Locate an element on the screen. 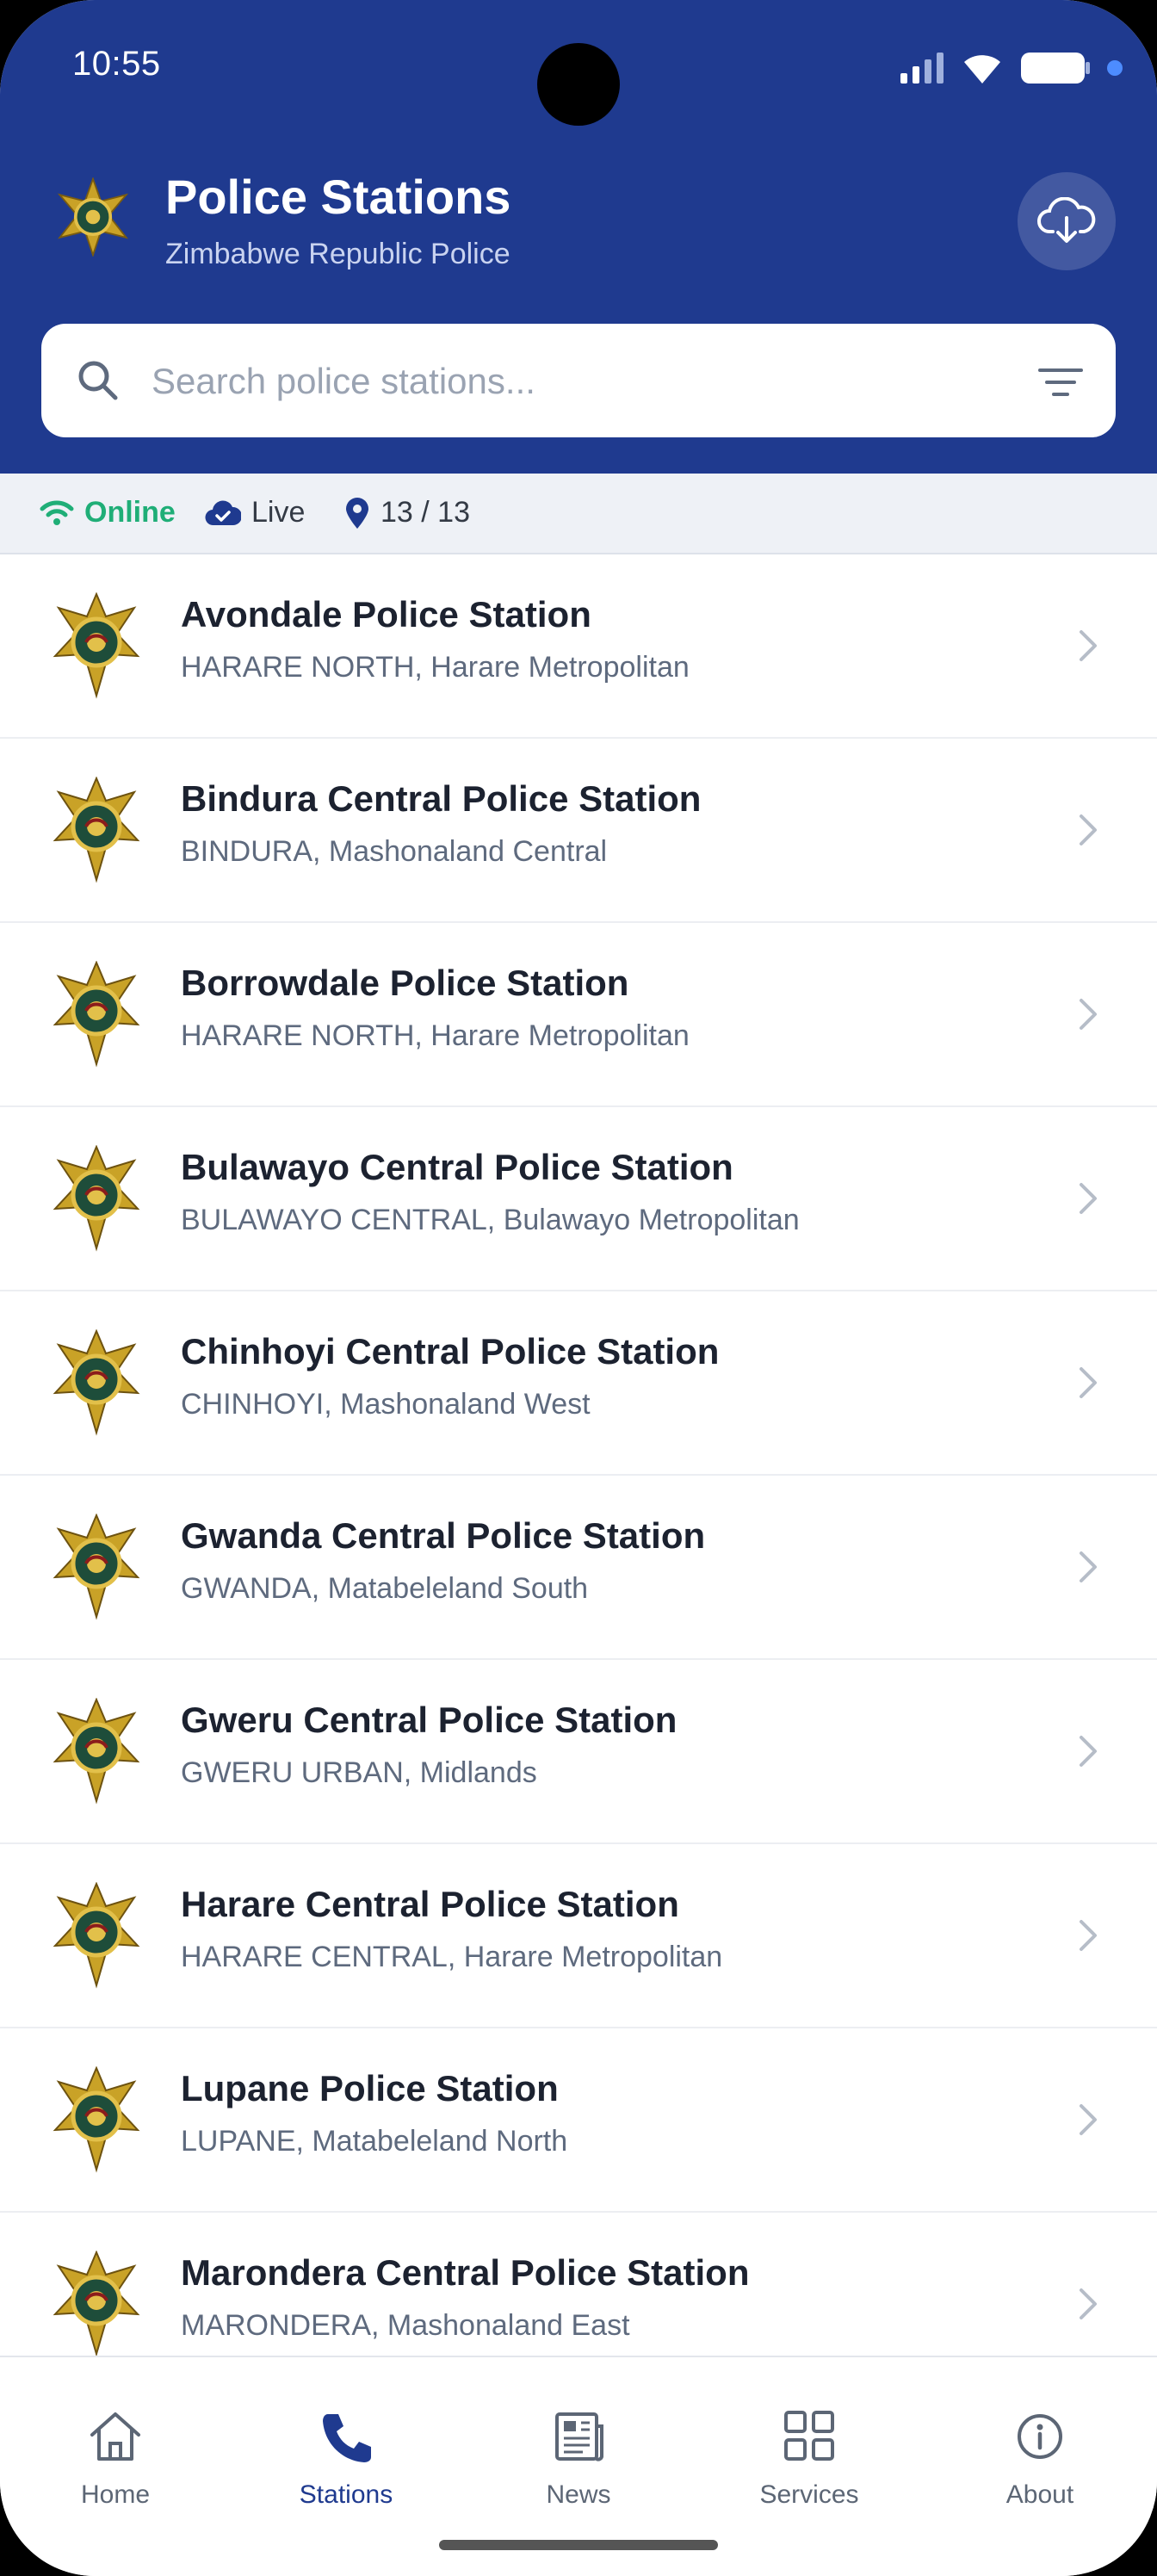 Image resolution: width=1157 pixels, height=2576 pixels. nav-news: News is located at coordinates (579, 2459).